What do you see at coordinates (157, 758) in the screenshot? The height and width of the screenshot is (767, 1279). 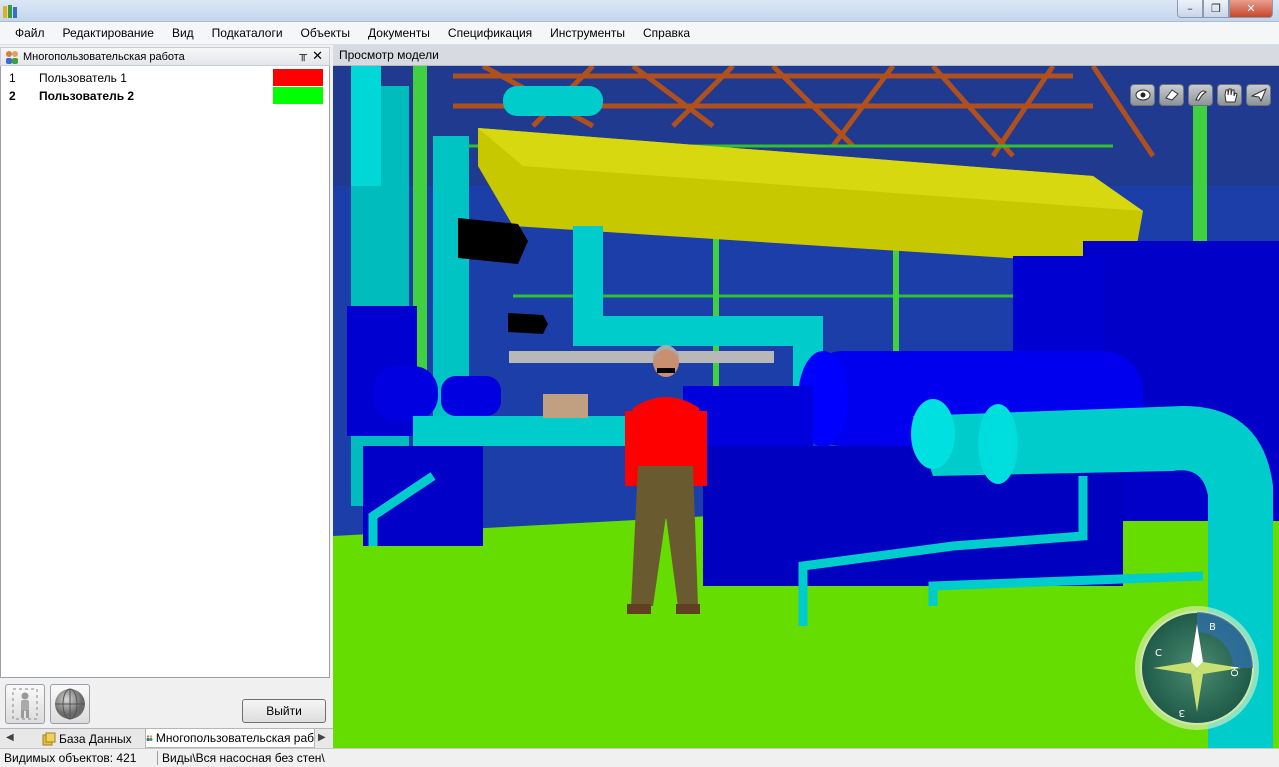 I see `status-divider` at bounding box center [157, 758].